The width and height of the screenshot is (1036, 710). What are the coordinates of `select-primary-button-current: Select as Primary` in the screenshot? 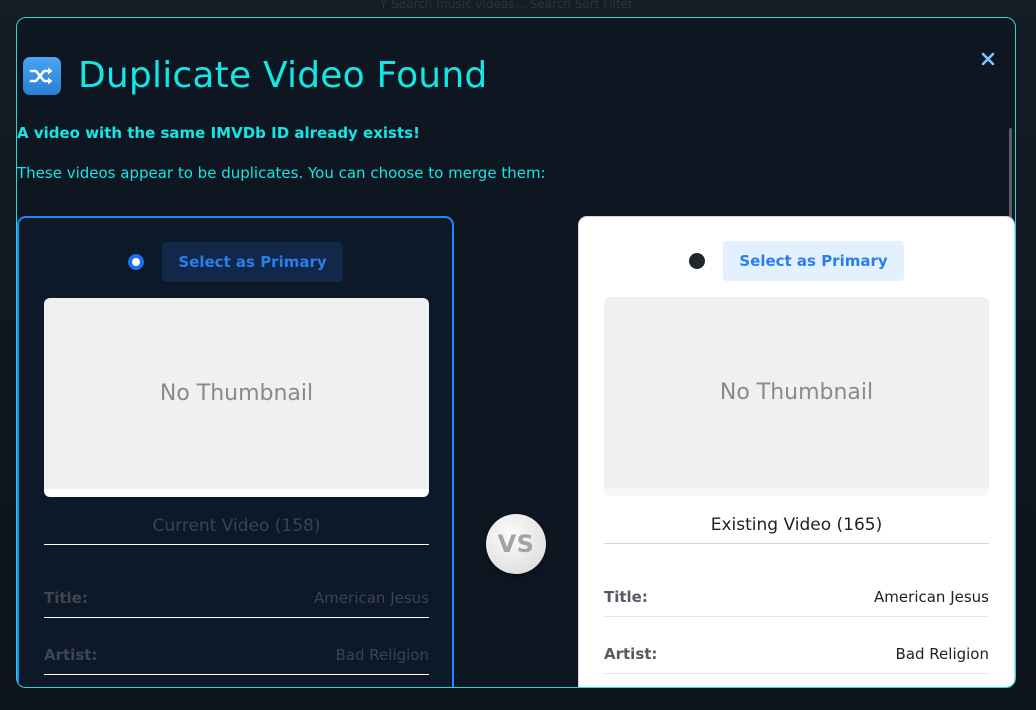 It's located at (252, 262).